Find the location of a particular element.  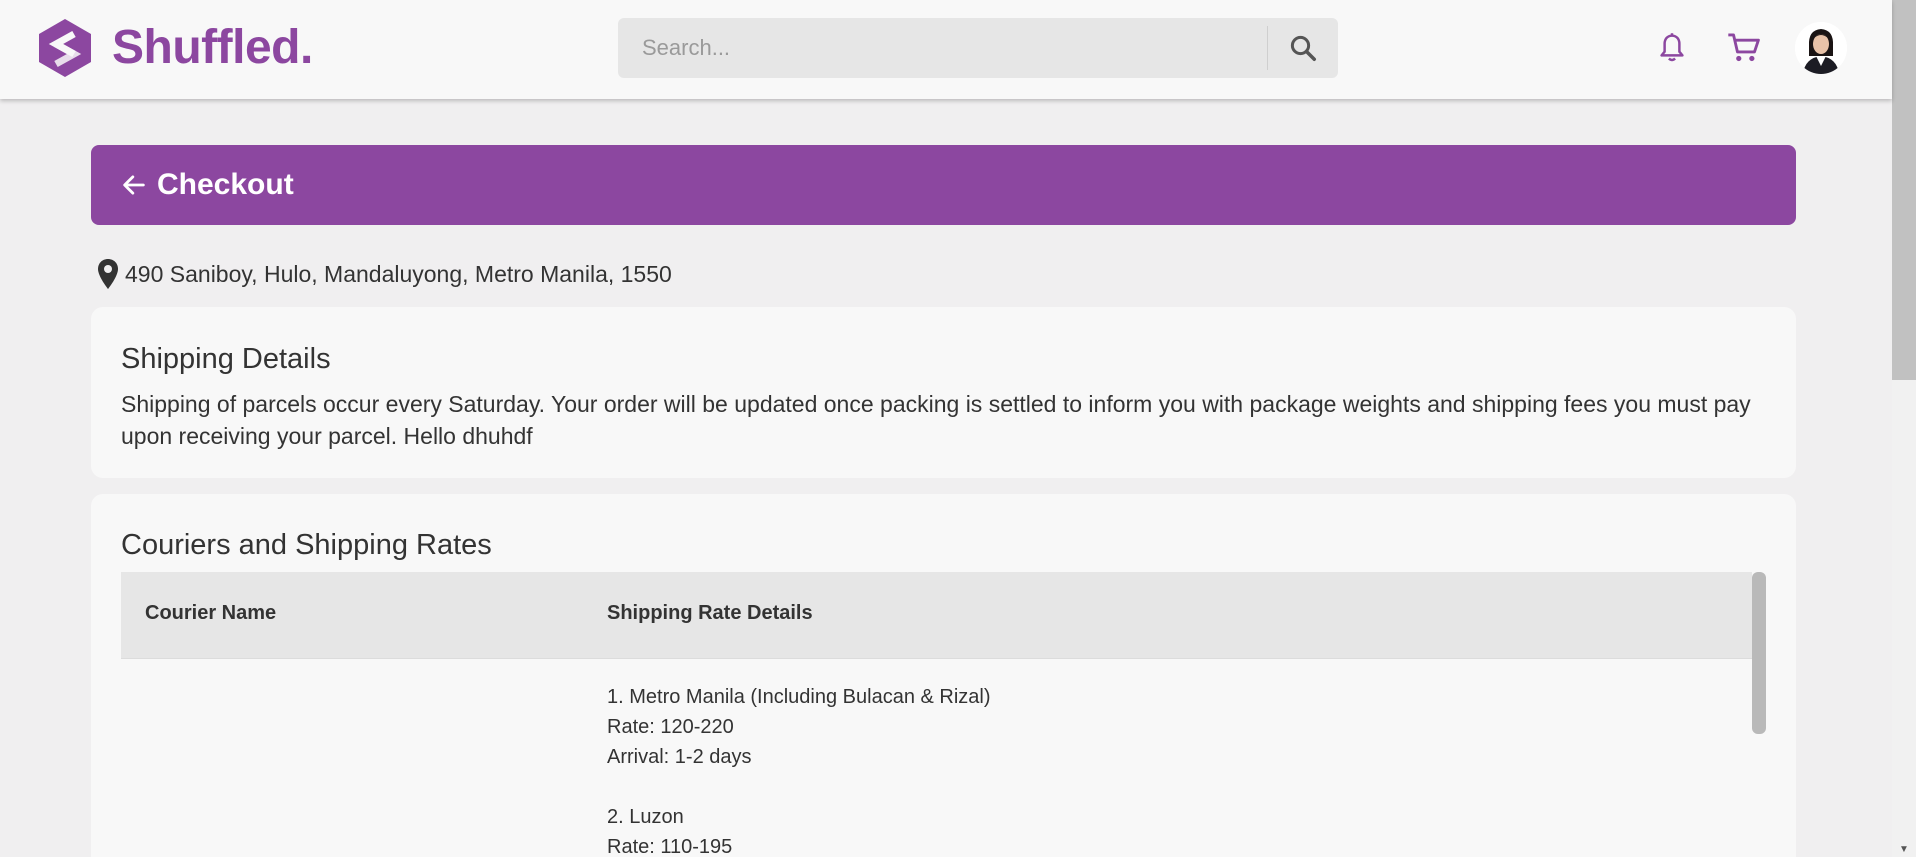

user-avatar is located at coordinates (1821, 48).